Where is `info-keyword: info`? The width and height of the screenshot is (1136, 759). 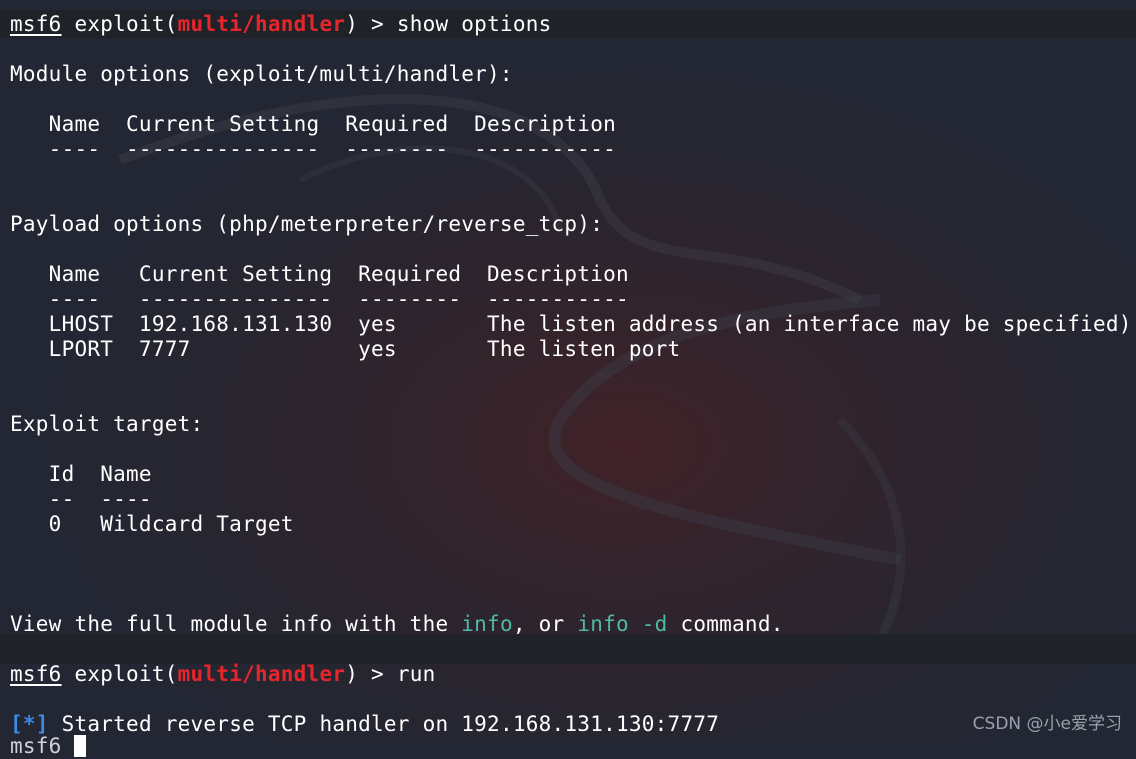
info-keyword: info is located at coordinates (487, 624).